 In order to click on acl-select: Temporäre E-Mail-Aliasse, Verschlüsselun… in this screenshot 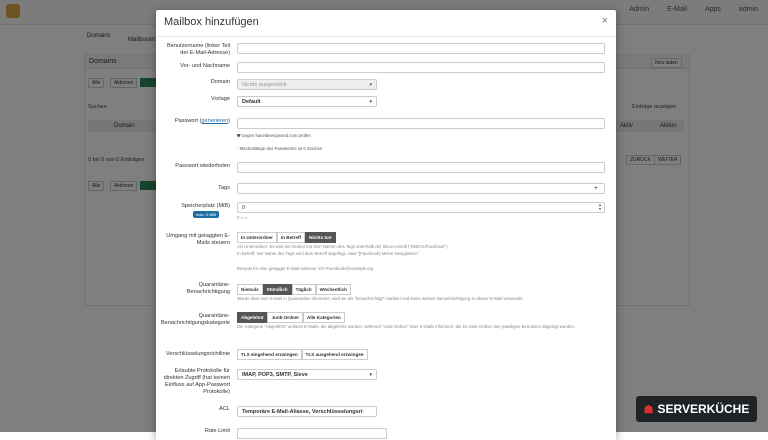, I will do `click(307, 411)`.